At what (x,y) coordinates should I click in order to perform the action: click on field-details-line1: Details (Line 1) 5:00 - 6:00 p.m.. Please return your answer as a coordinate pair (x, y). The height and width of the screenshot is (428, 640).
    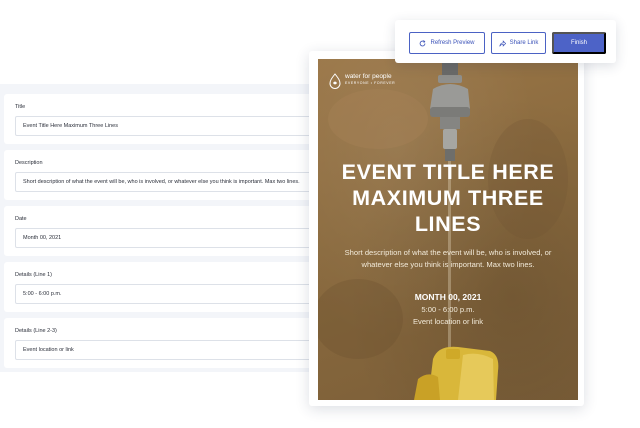
    Looking at the image, I should click on (161, 287).